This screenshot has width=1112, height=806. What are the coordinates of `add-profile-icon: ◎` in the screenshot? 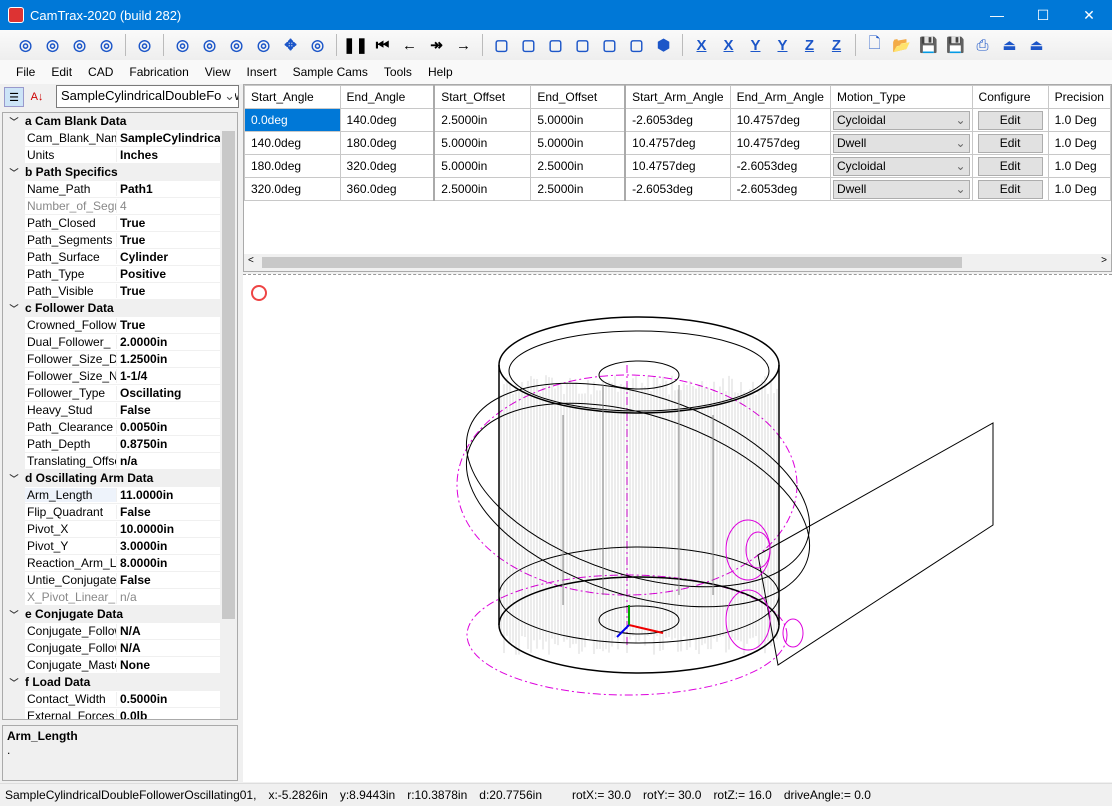 It's located at (107, 45).